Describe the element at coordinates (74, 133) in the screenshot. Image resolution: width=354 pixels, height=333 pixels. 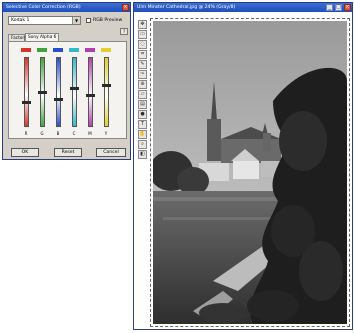
I see `channel-label: C` at that location.